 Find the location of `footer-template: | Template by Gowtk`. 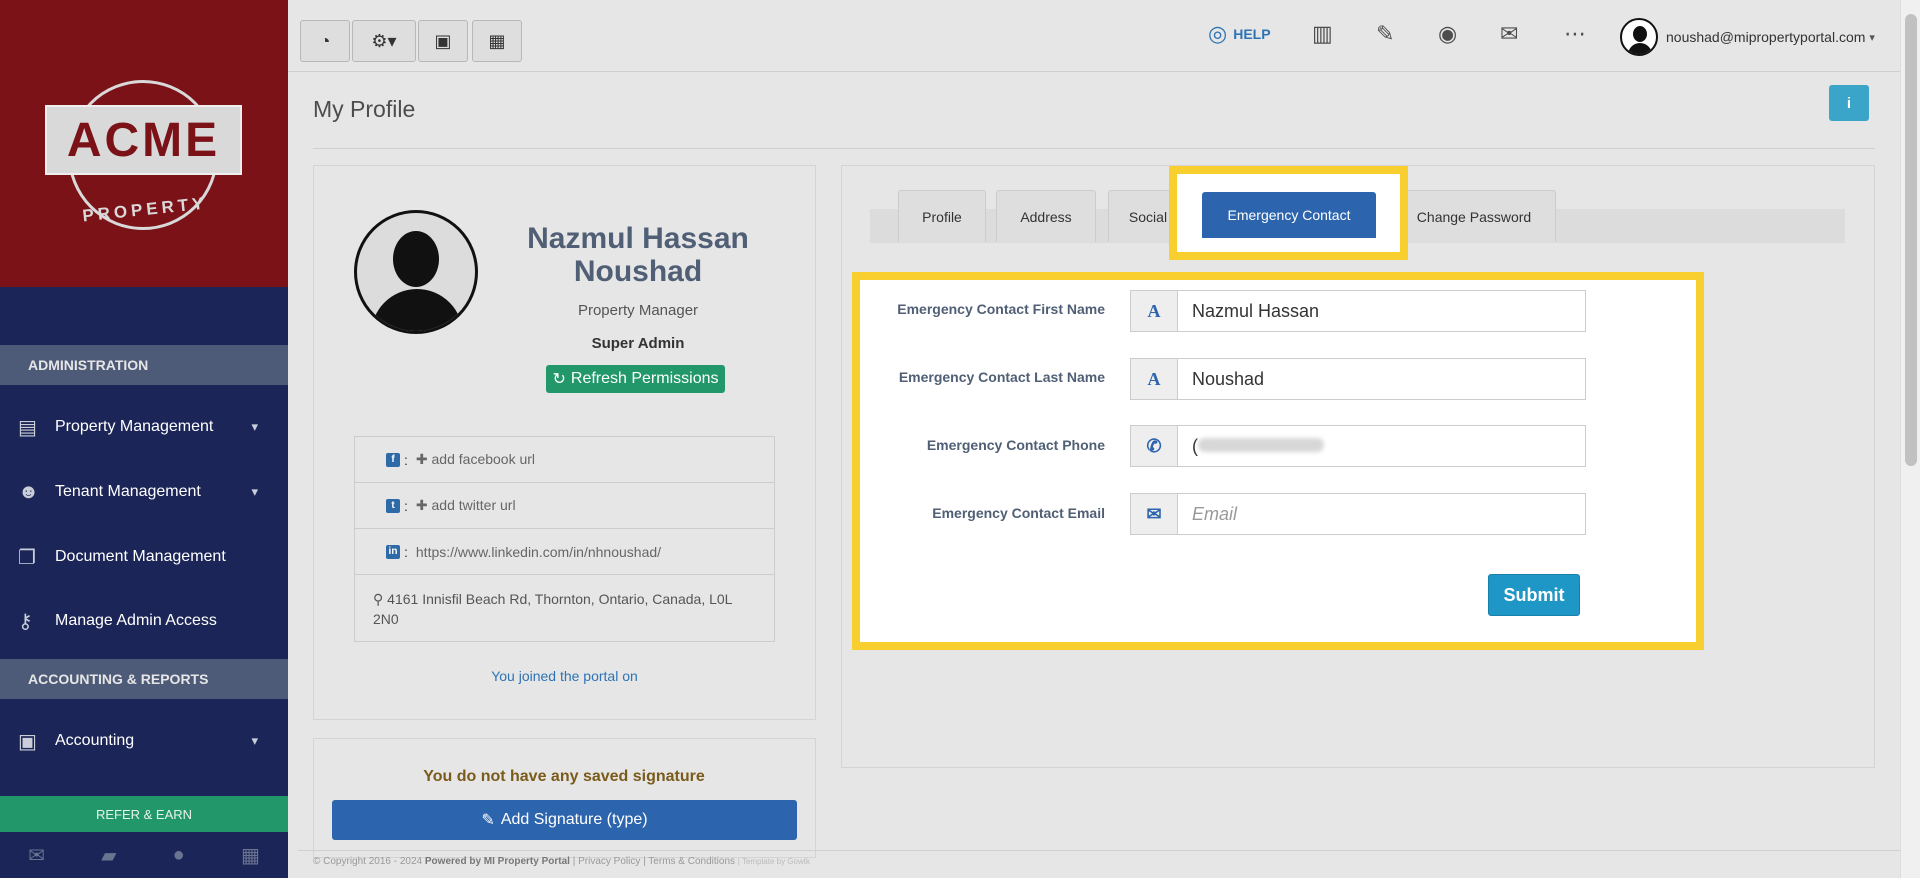

footer-template: | Template by Gowtk is located at coordinates (773, 861).